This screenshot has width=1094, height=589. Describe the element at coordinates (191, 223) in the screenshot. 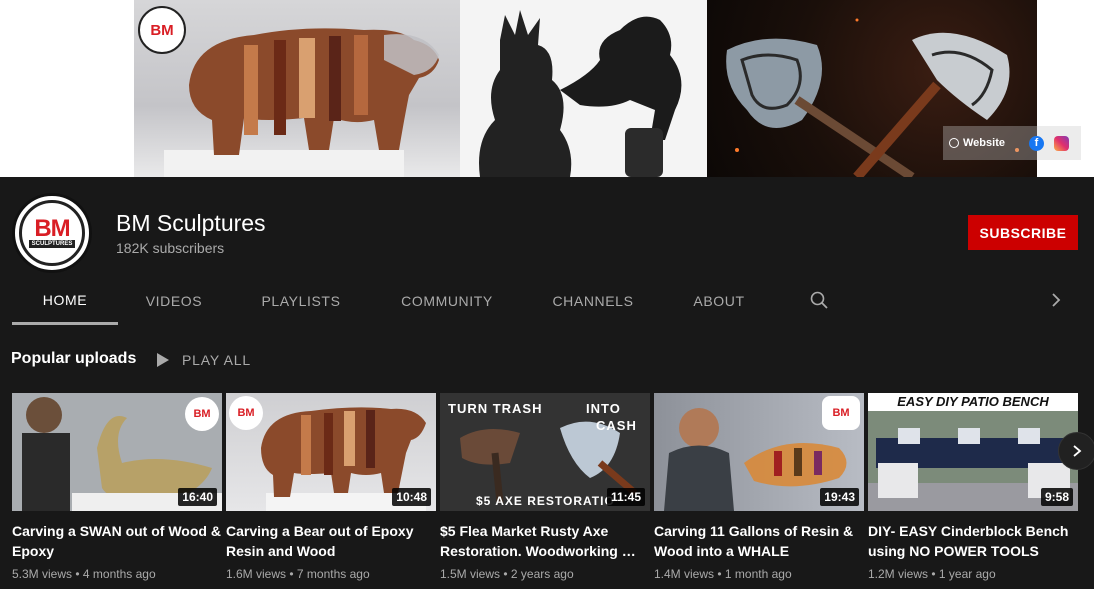

I see `channel-name: BM Sculptures` at that location.